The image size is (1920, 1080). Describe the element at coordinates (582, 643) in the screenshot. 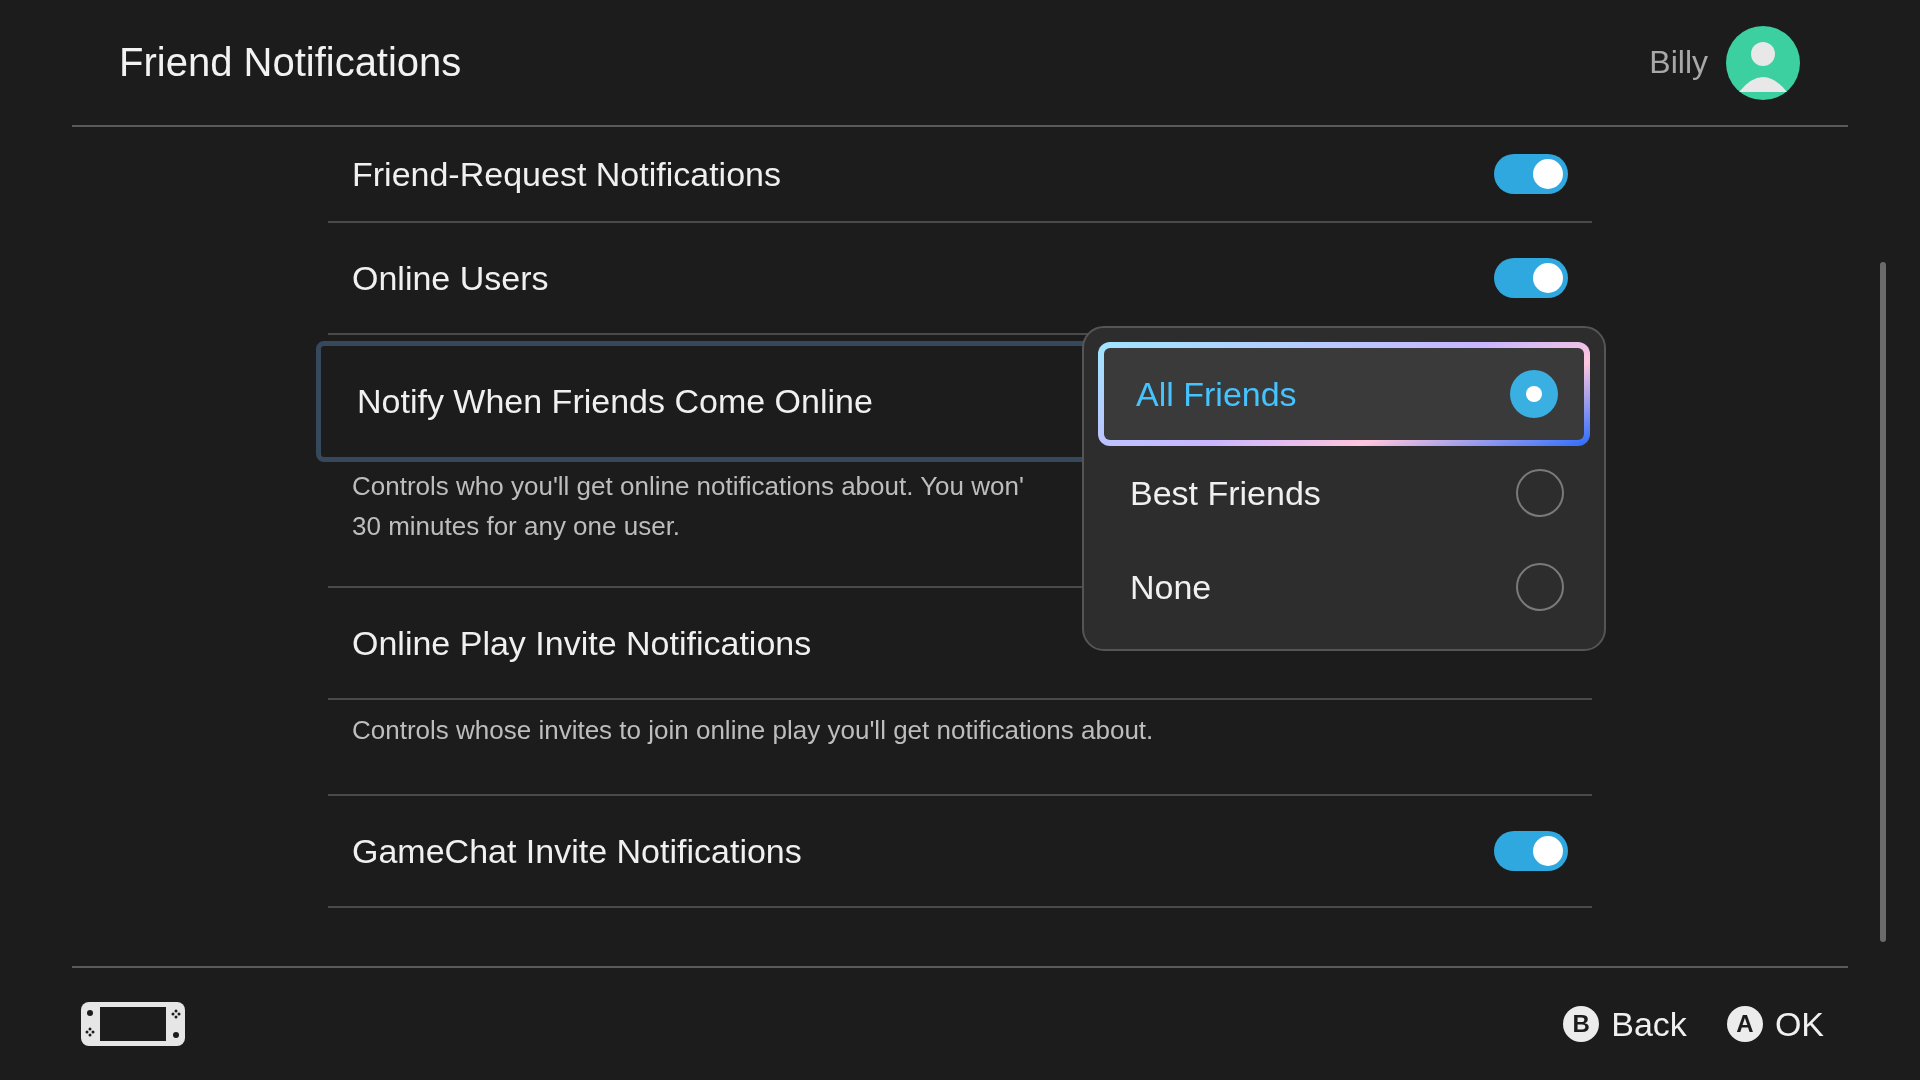

I see `setting-label: Online Play Invite Notifications` at that location.